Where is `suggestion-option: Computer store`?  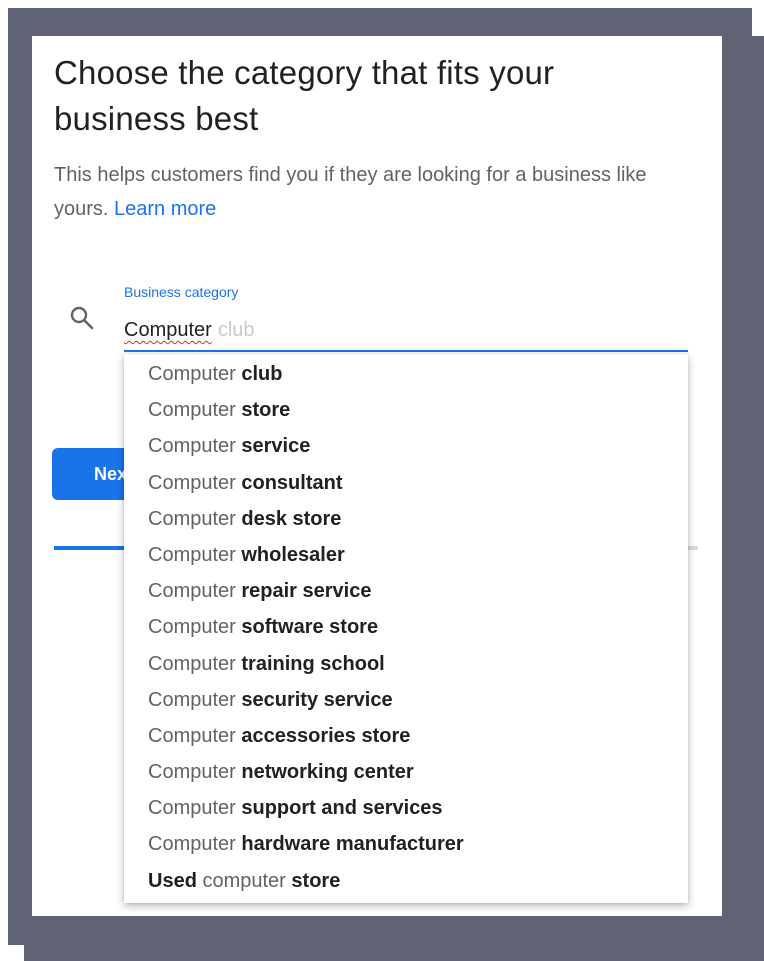
suggestion-option: Computer store is located at coordinates (406, 410).